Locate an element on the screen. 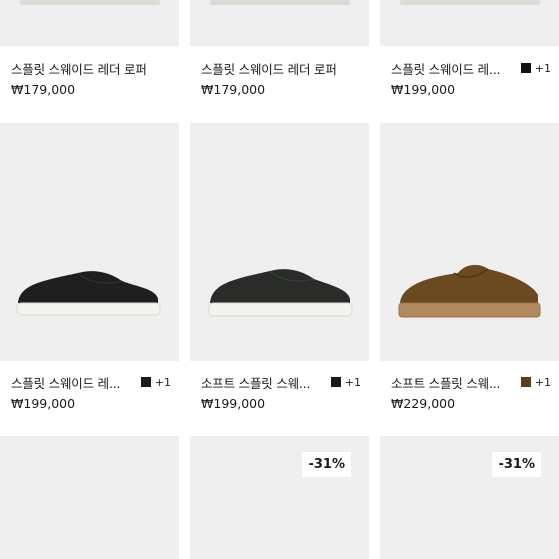  product-card: 스플릿 스웨이드 레... +1 ₩199,000 is located at coordinates (469, 59).